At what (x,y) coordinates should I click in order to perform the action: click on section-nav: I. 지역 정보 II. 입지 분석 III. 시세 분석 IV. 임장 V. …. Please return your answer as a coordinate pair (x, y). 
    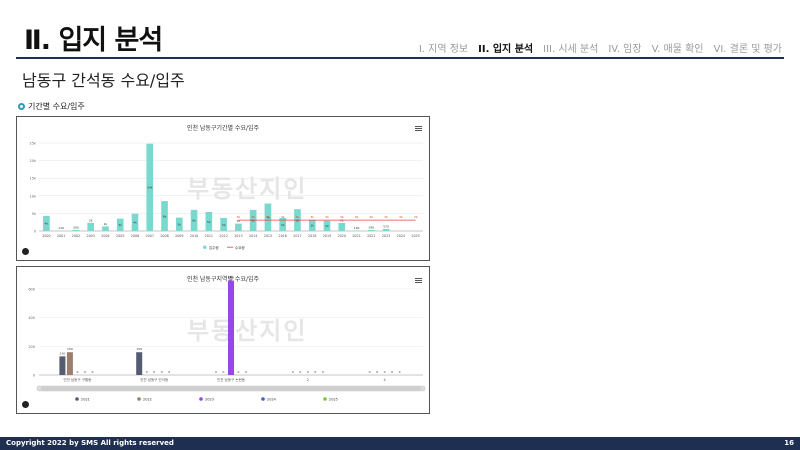
    Looking at the image, I should click on (600, 47).